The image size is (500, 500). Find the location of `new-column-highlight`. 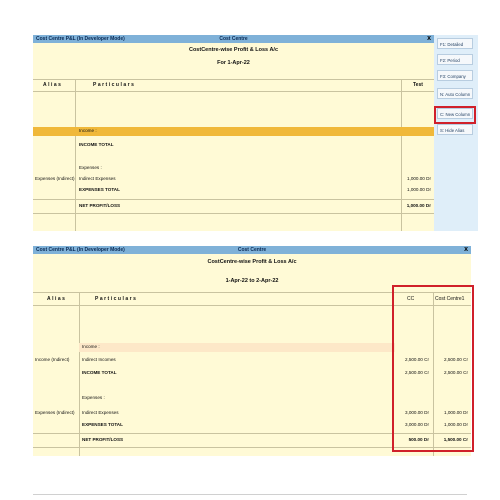

new-column-highlight is located at coordinates (455, 115).